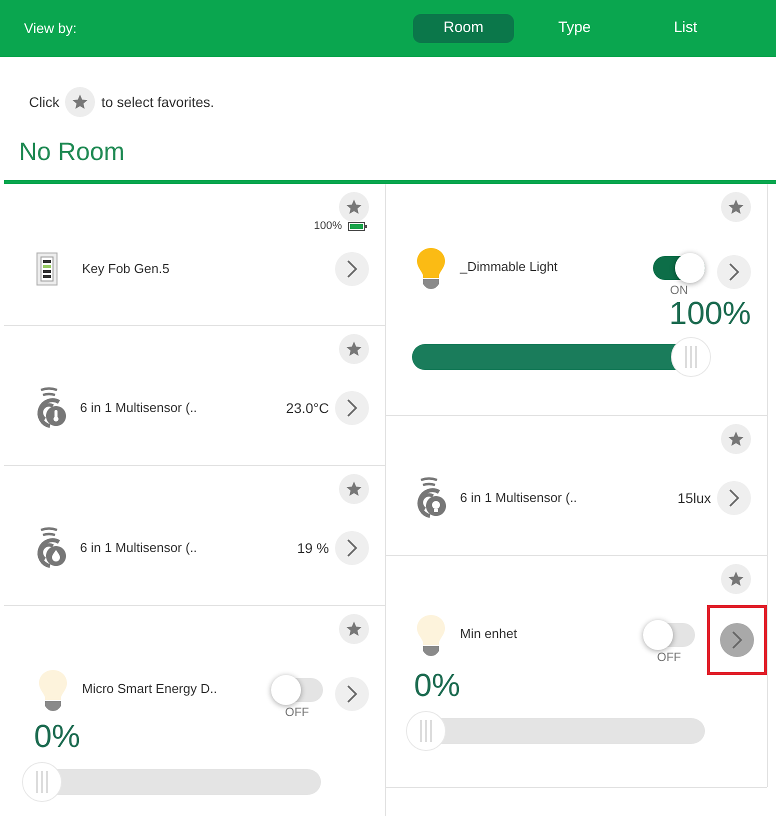 The image size is (776, 816). Describe the element at coordinates (313, 548) in the screenshot. I see `sensor-reading: 19 %` at that location.